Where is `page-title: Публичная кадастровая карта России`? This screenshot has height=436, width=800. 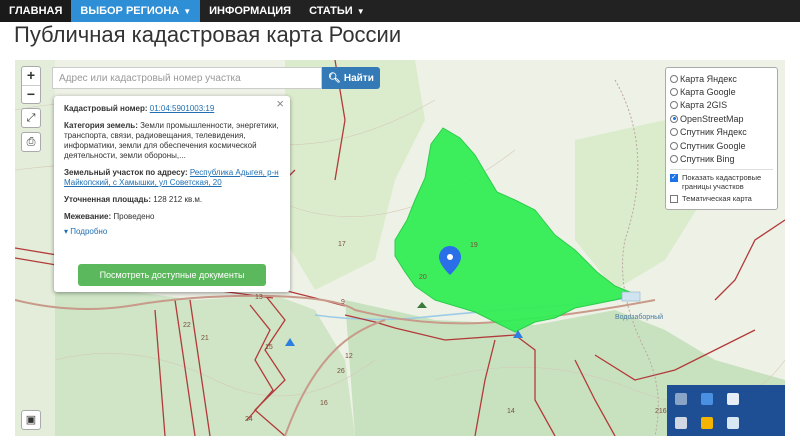 page-title: Публичная кадастровая карта России is located at coordinates (208, 34).